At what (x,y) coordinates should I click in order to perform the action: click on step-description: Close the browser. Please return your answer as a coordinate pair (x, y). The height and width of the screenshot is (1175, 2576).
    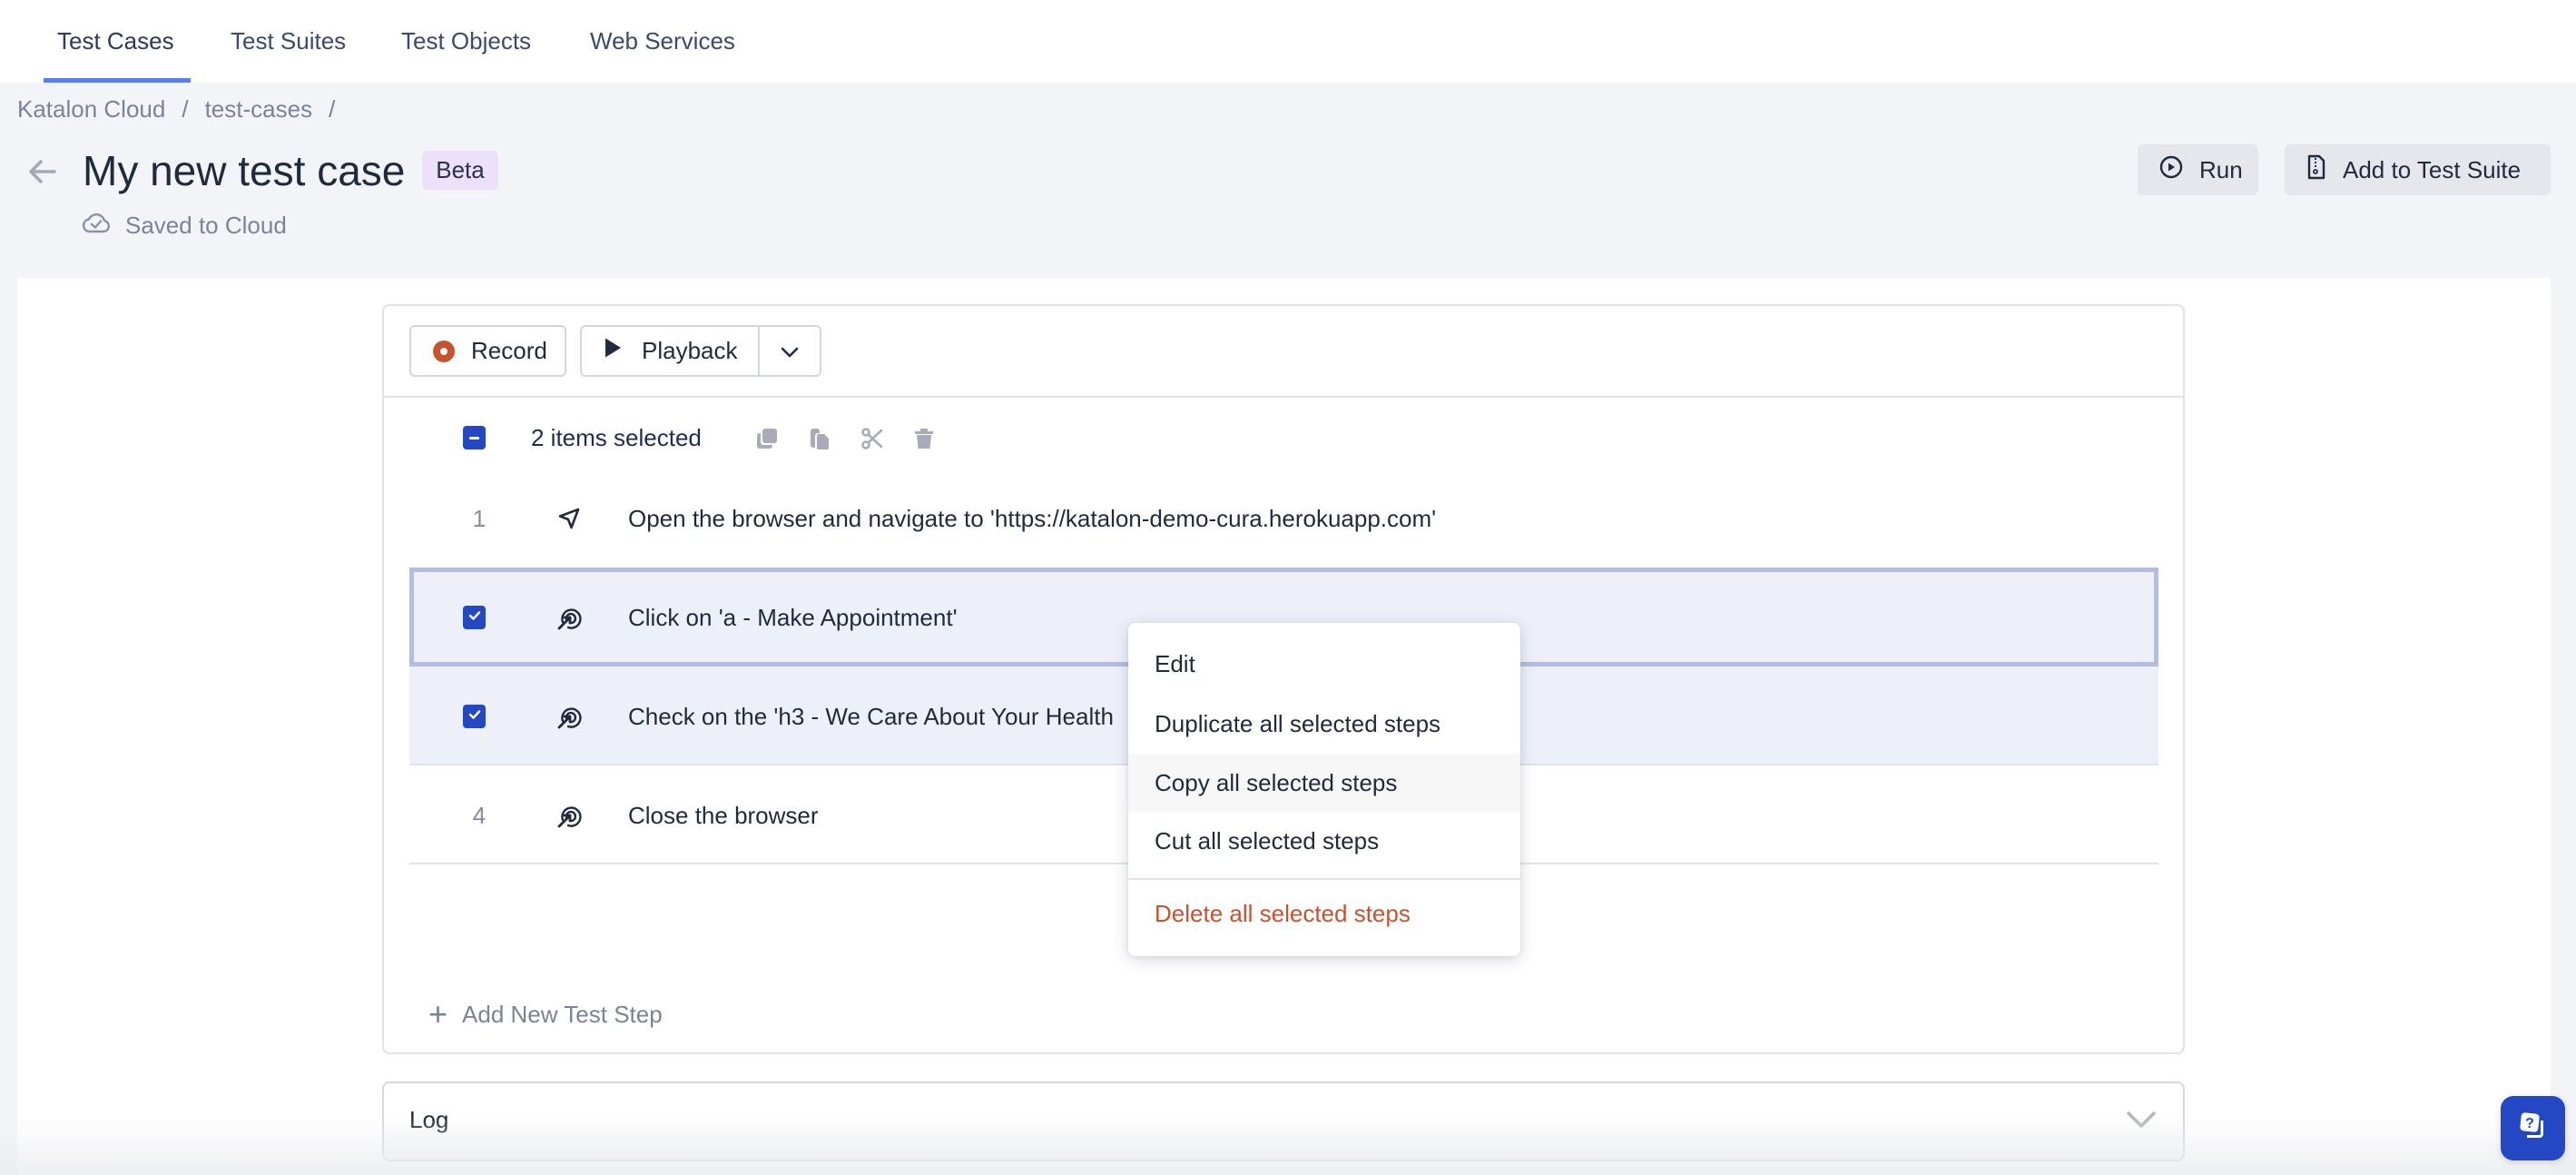
    Looking at the image, I should click on (723, 816).